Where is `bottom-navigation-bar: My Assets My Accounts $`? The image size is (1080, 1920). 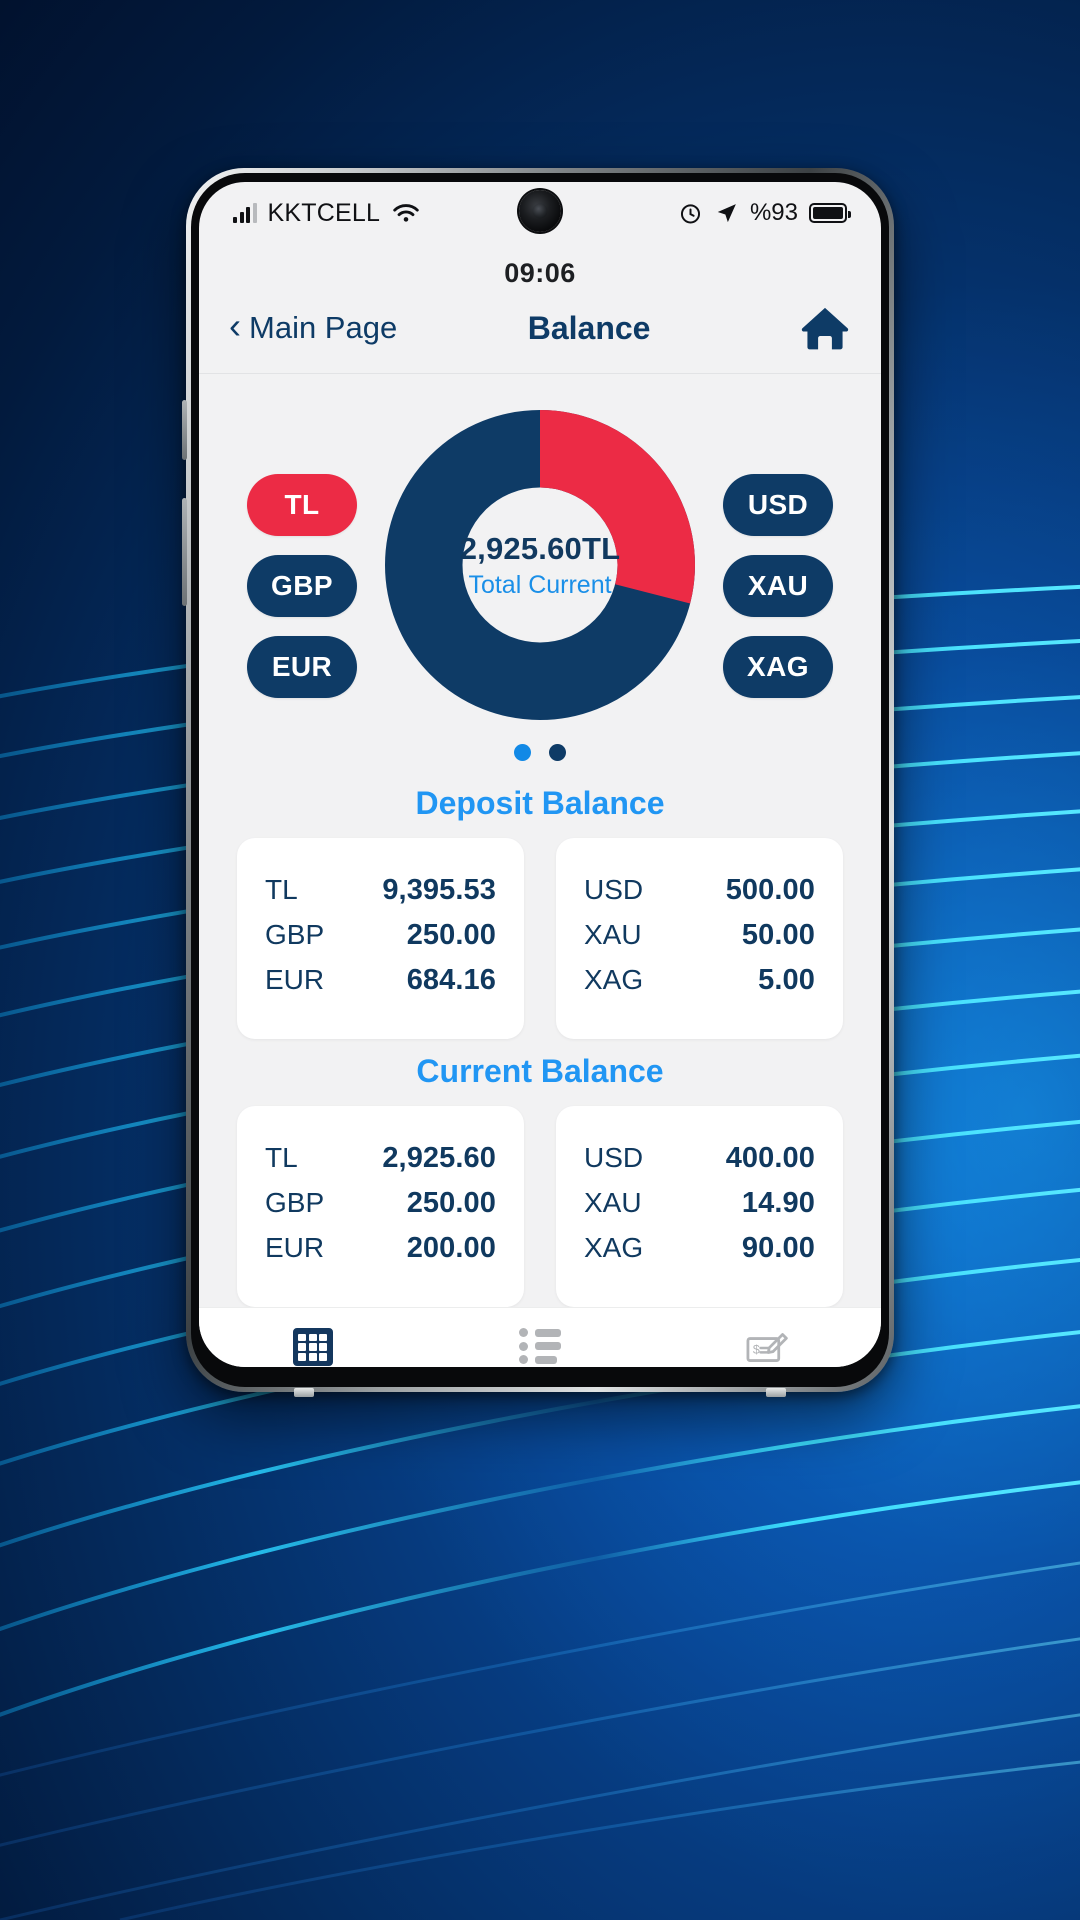
bottom-navigation-bar: My Assets My Accounts $ is located at coordinates (540, 1337).